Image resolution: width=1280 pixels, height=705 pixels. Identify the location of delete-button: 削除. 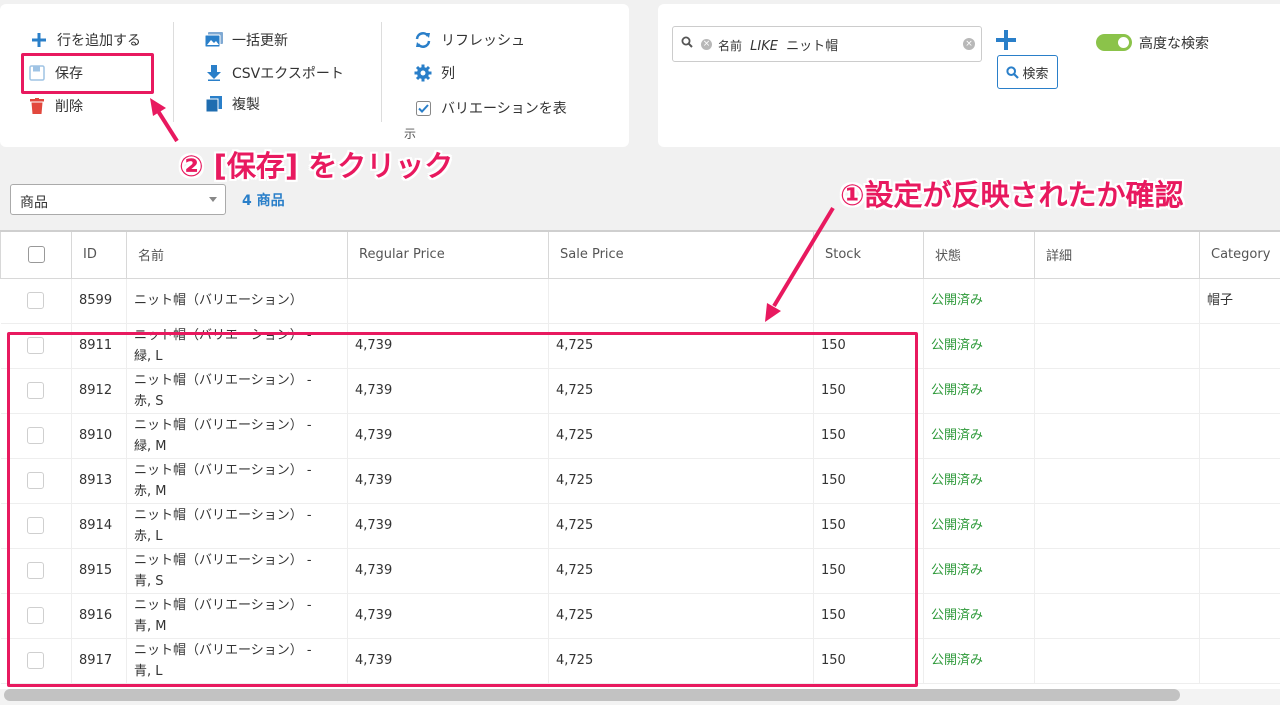
(55, 106).